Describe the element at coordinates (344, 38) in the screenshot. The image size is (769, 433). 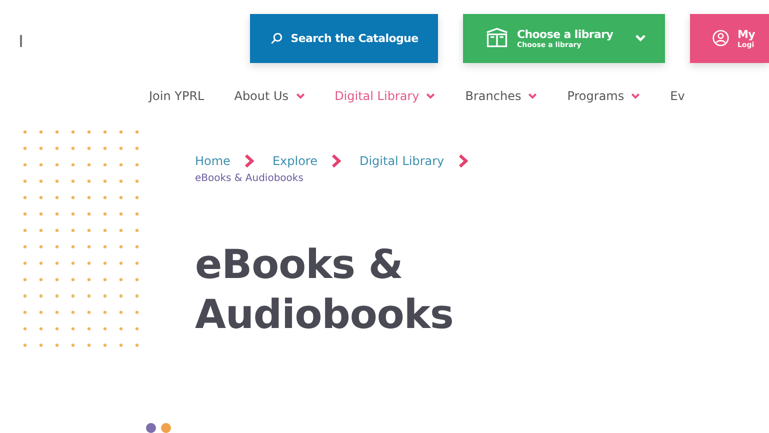
I see `search-button: Search the Catalogue` at that location.